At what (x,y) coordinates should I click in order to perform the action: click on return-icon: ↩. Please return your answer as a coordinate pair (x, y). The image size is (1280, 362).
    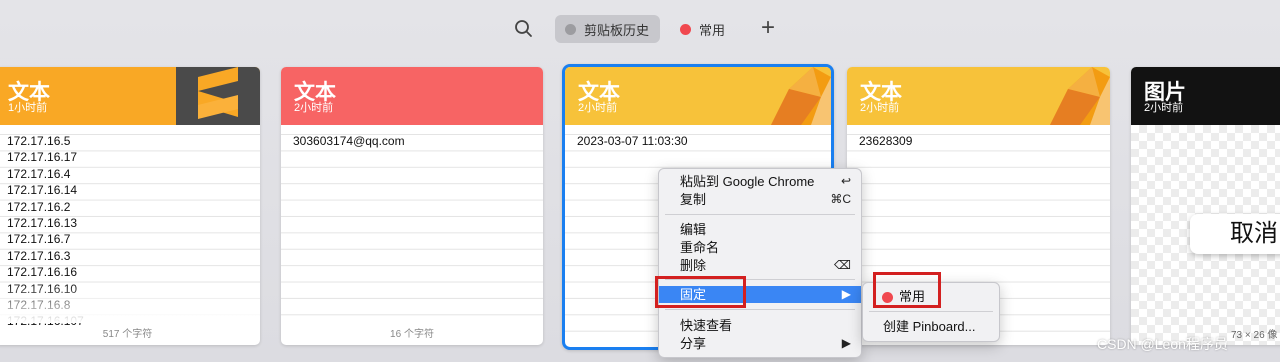
    Looking at the image, I should click on (845, 181).